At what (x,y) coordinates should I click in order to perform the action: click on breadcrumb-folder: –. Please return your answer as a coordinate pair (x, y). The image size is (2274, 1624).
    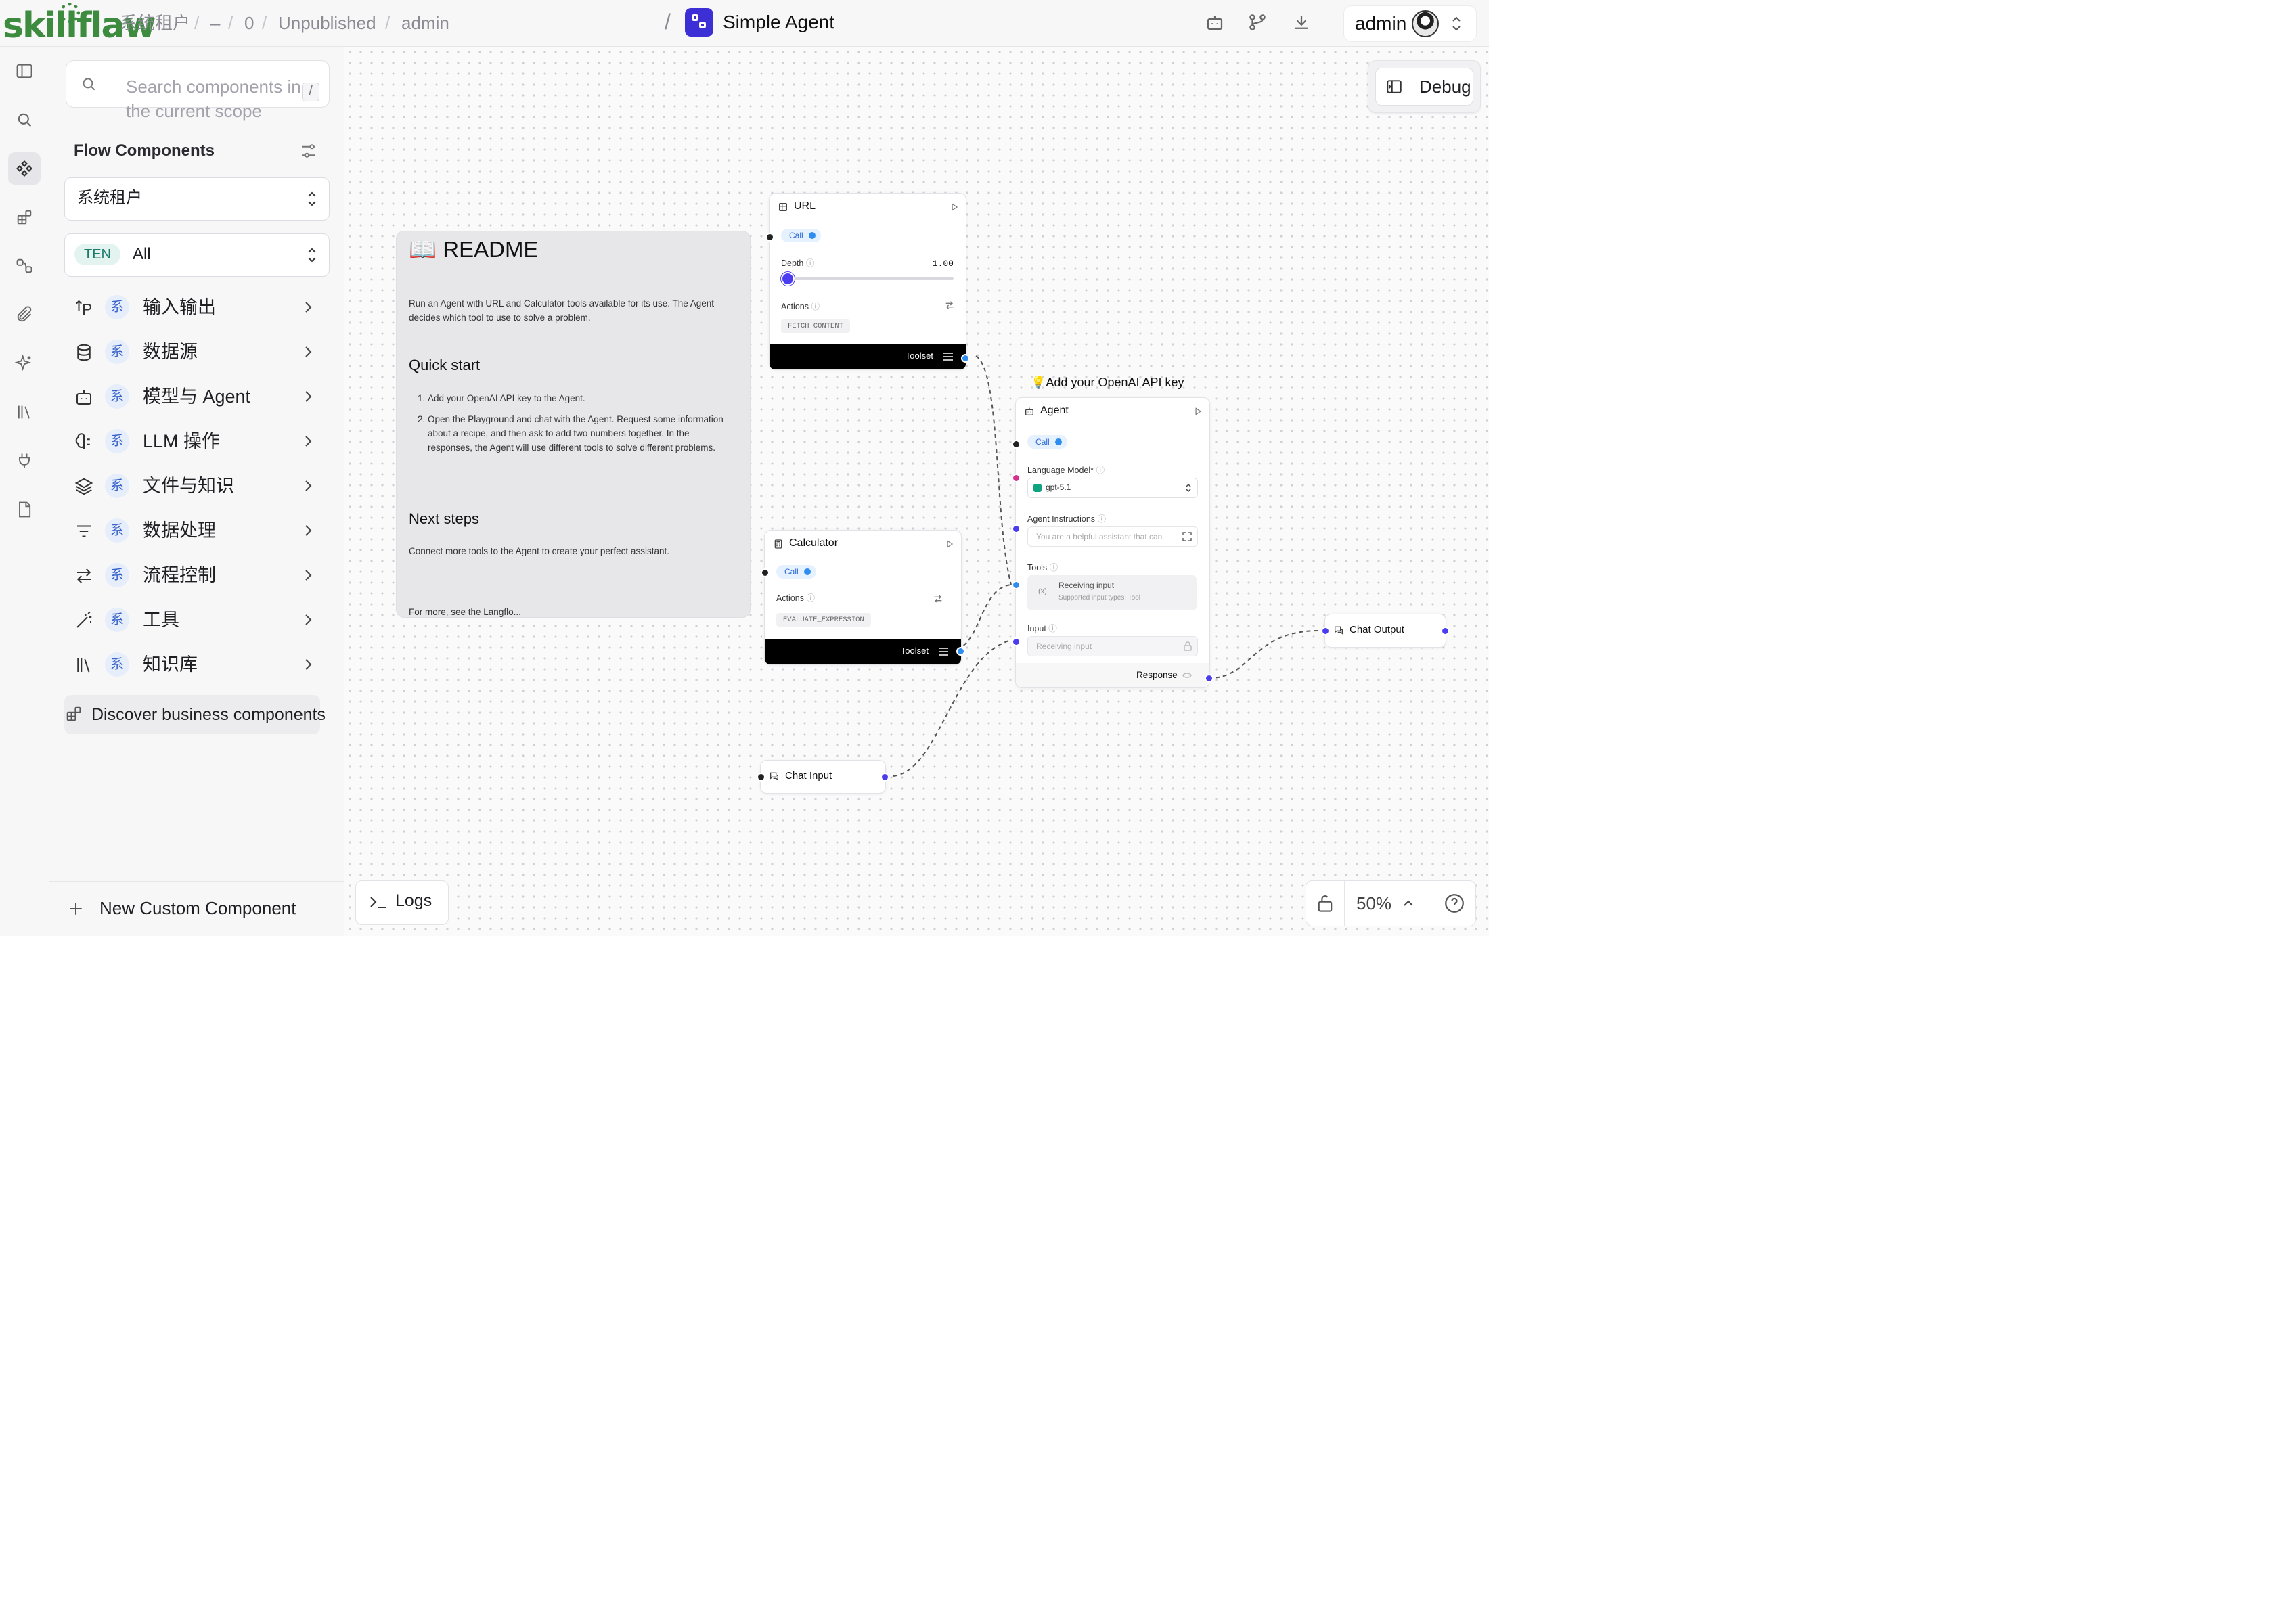
    Looking at the image, I should click on (215, 23).